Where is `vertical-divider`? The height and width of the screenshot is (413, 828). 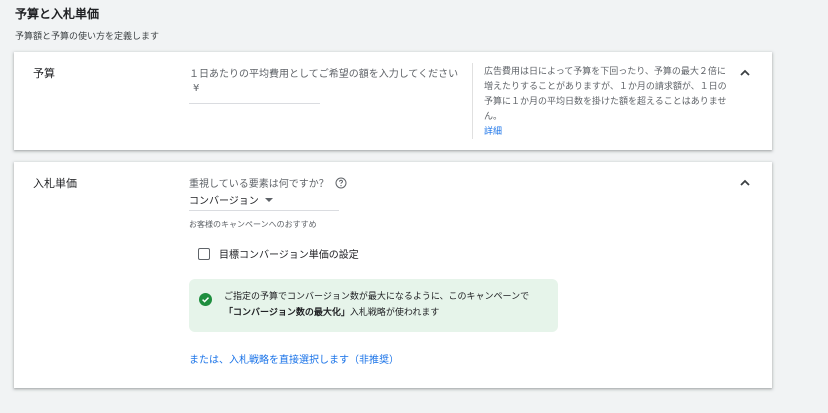 vertical-divider is located at coordinates (472, 101).